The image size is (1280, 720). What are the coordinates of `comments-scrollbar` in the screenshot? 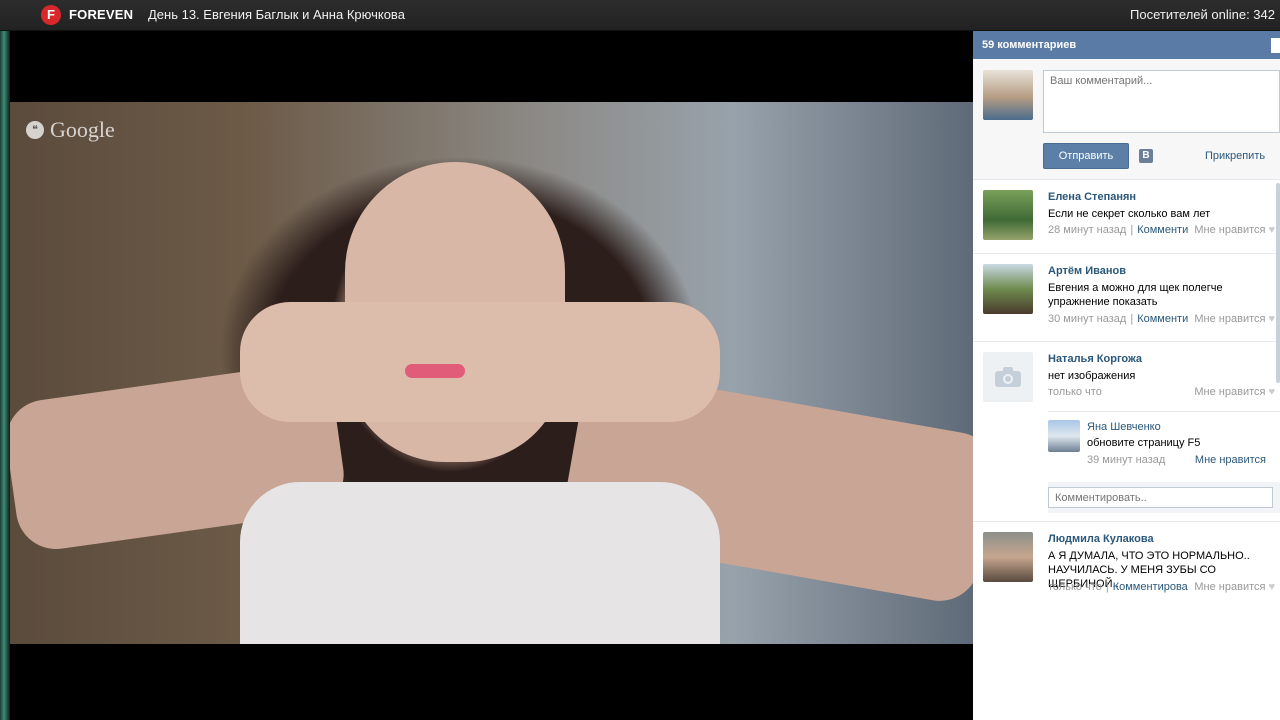 It's located at (1278, 283).